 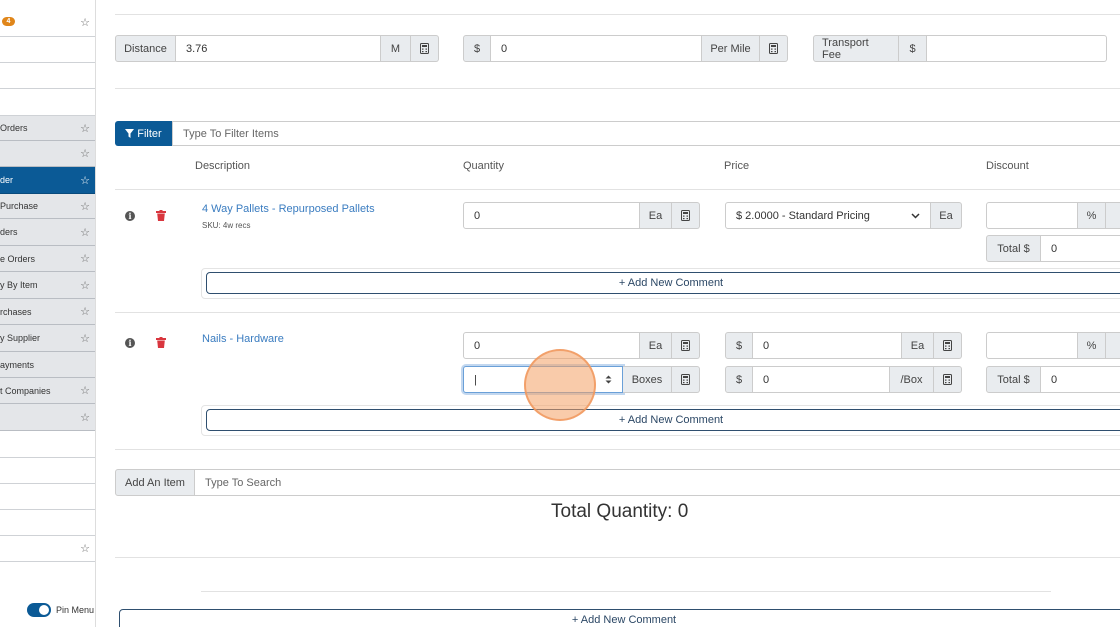 I want to click on total-label: Total $, so click(x=1013, y=379).